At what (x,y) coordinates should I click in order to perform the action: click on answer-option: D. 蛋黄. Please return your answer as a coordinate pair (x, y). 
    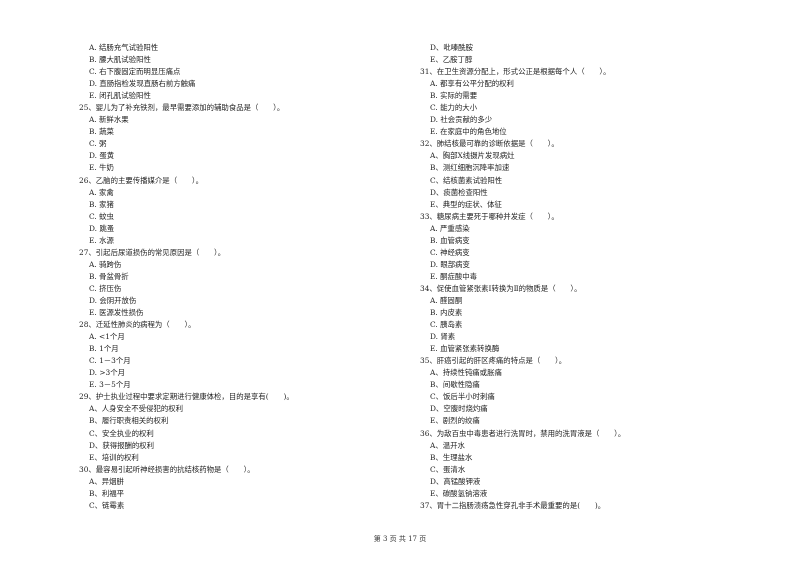
    Looking at the image, I should click on (102, 156).